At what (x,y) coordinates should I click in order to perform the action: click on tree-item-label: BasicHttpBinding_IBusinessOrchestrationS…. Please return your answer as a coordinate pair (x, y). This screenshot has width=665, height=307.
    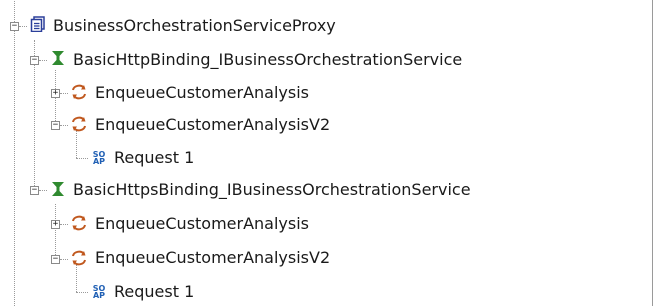
    Looking at the image, I should click on (268, 59).